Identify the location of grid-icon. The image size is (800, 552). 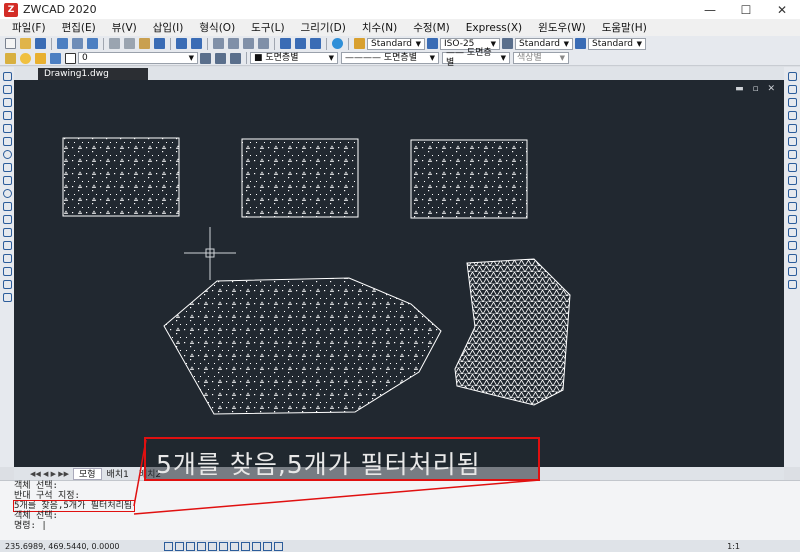
(179, 546).